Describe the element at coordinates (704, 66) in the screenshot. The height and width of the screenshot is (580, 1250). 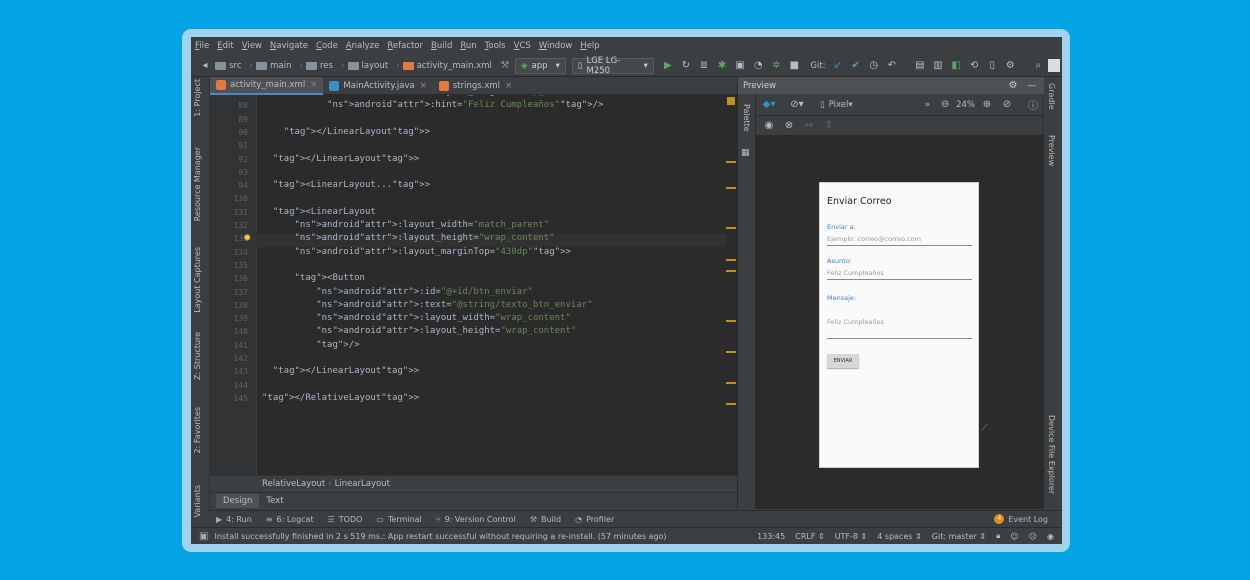
I see `apply-code-icon: ≣` at that location.